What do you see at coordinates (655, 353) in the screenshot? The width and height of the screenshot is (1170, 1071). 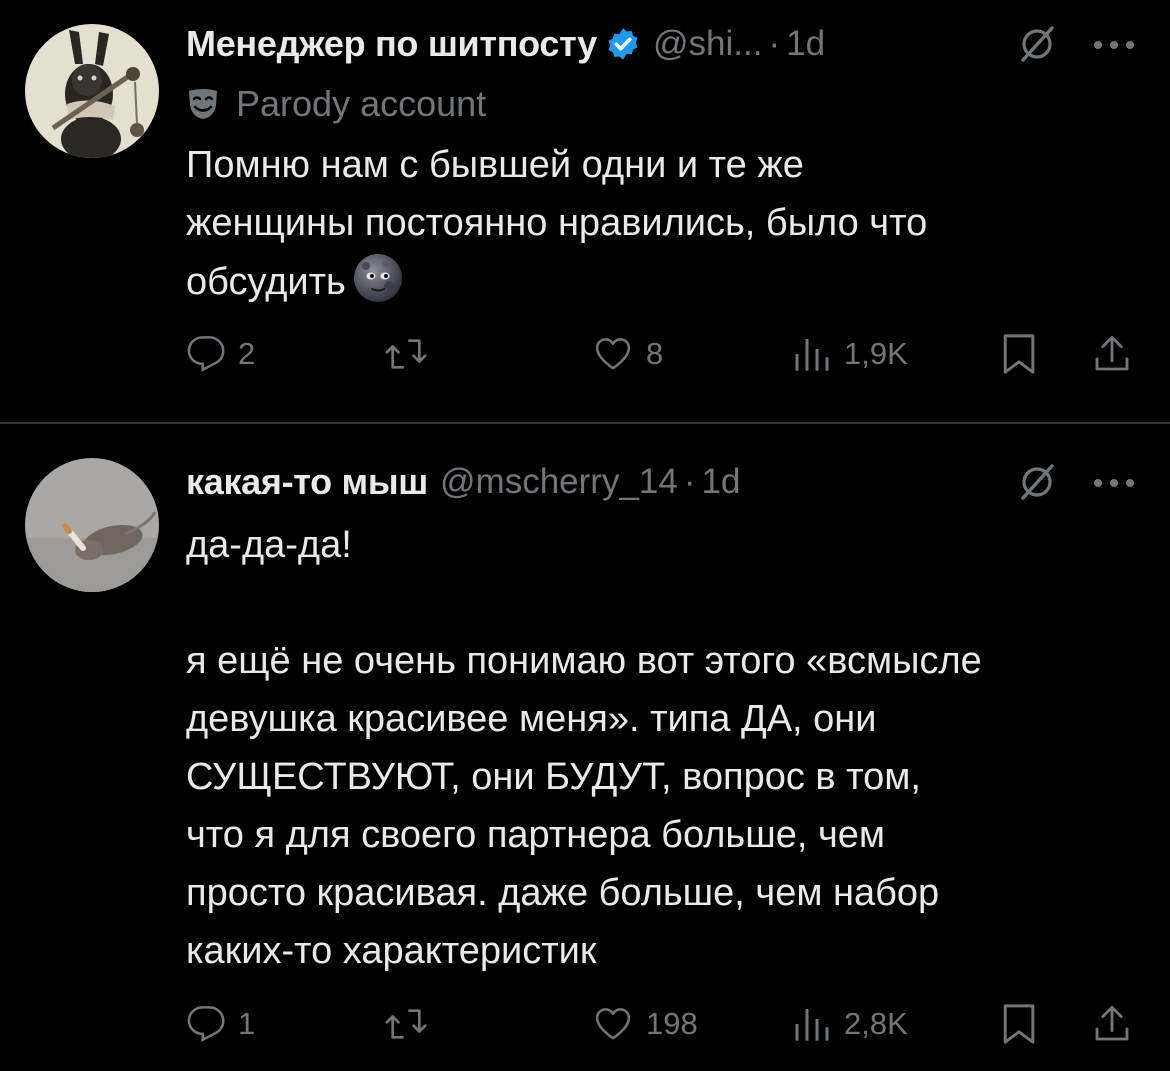 I see `like-count: 8` at bounding box center [655, 353].